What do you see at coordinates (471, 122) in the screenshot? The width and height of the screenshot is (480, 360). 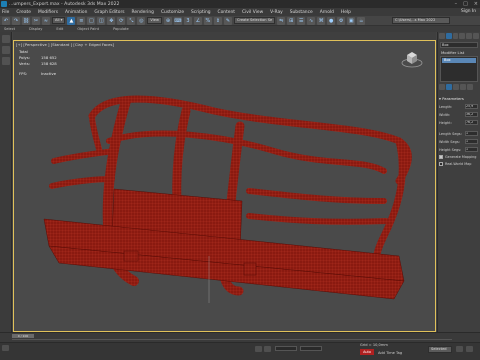 I see `height-spinner: 76,2` at bounding box center [471, 122].